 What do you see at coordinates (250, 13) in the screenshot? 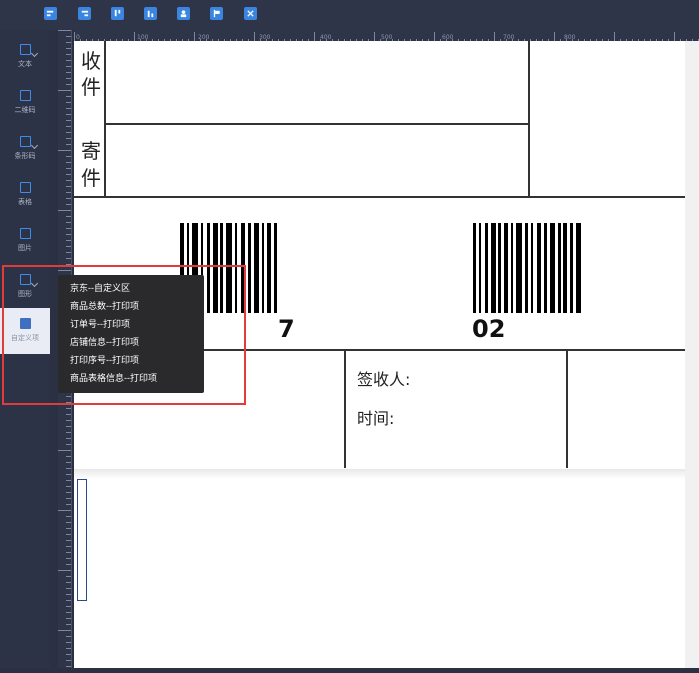
I see `close-icon` at bounding box center [250, 13].